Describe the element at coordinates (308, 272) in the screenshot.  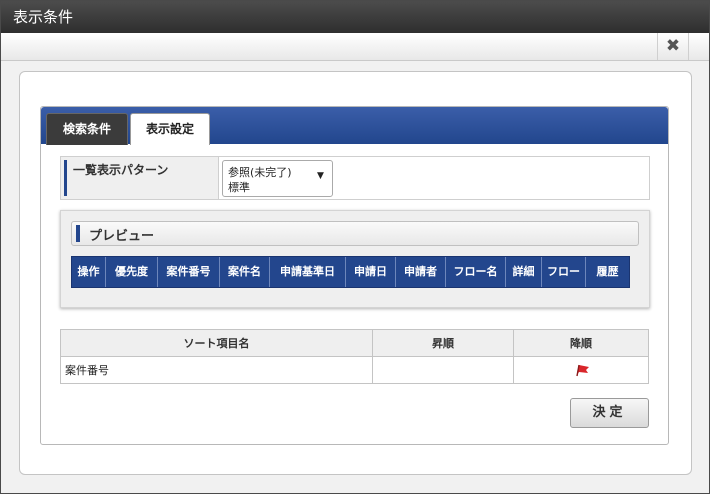
I see `preview-column: 申請基準日` at that location.